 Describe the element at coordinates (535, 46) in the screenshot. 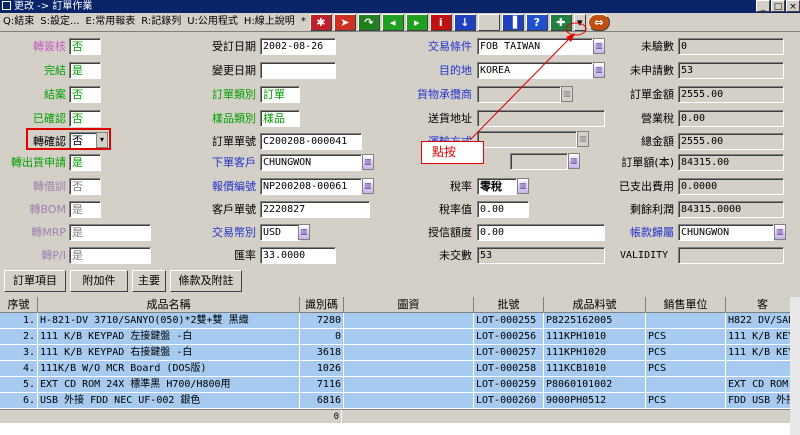

I see `field-trade-terms: FOB TAIWAN` at that location.